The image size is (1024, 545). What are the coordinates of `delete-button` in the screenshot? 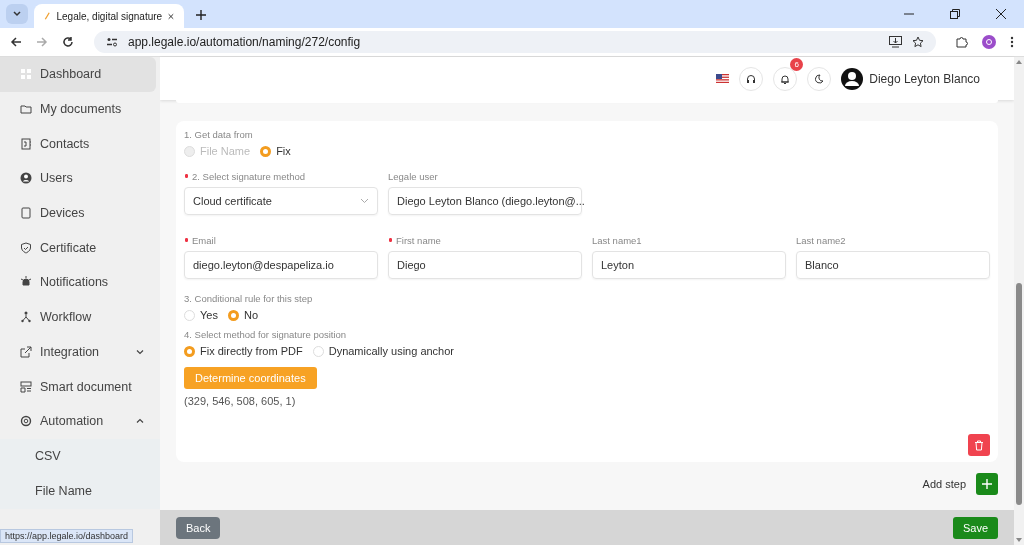 It's located at (979, 445).